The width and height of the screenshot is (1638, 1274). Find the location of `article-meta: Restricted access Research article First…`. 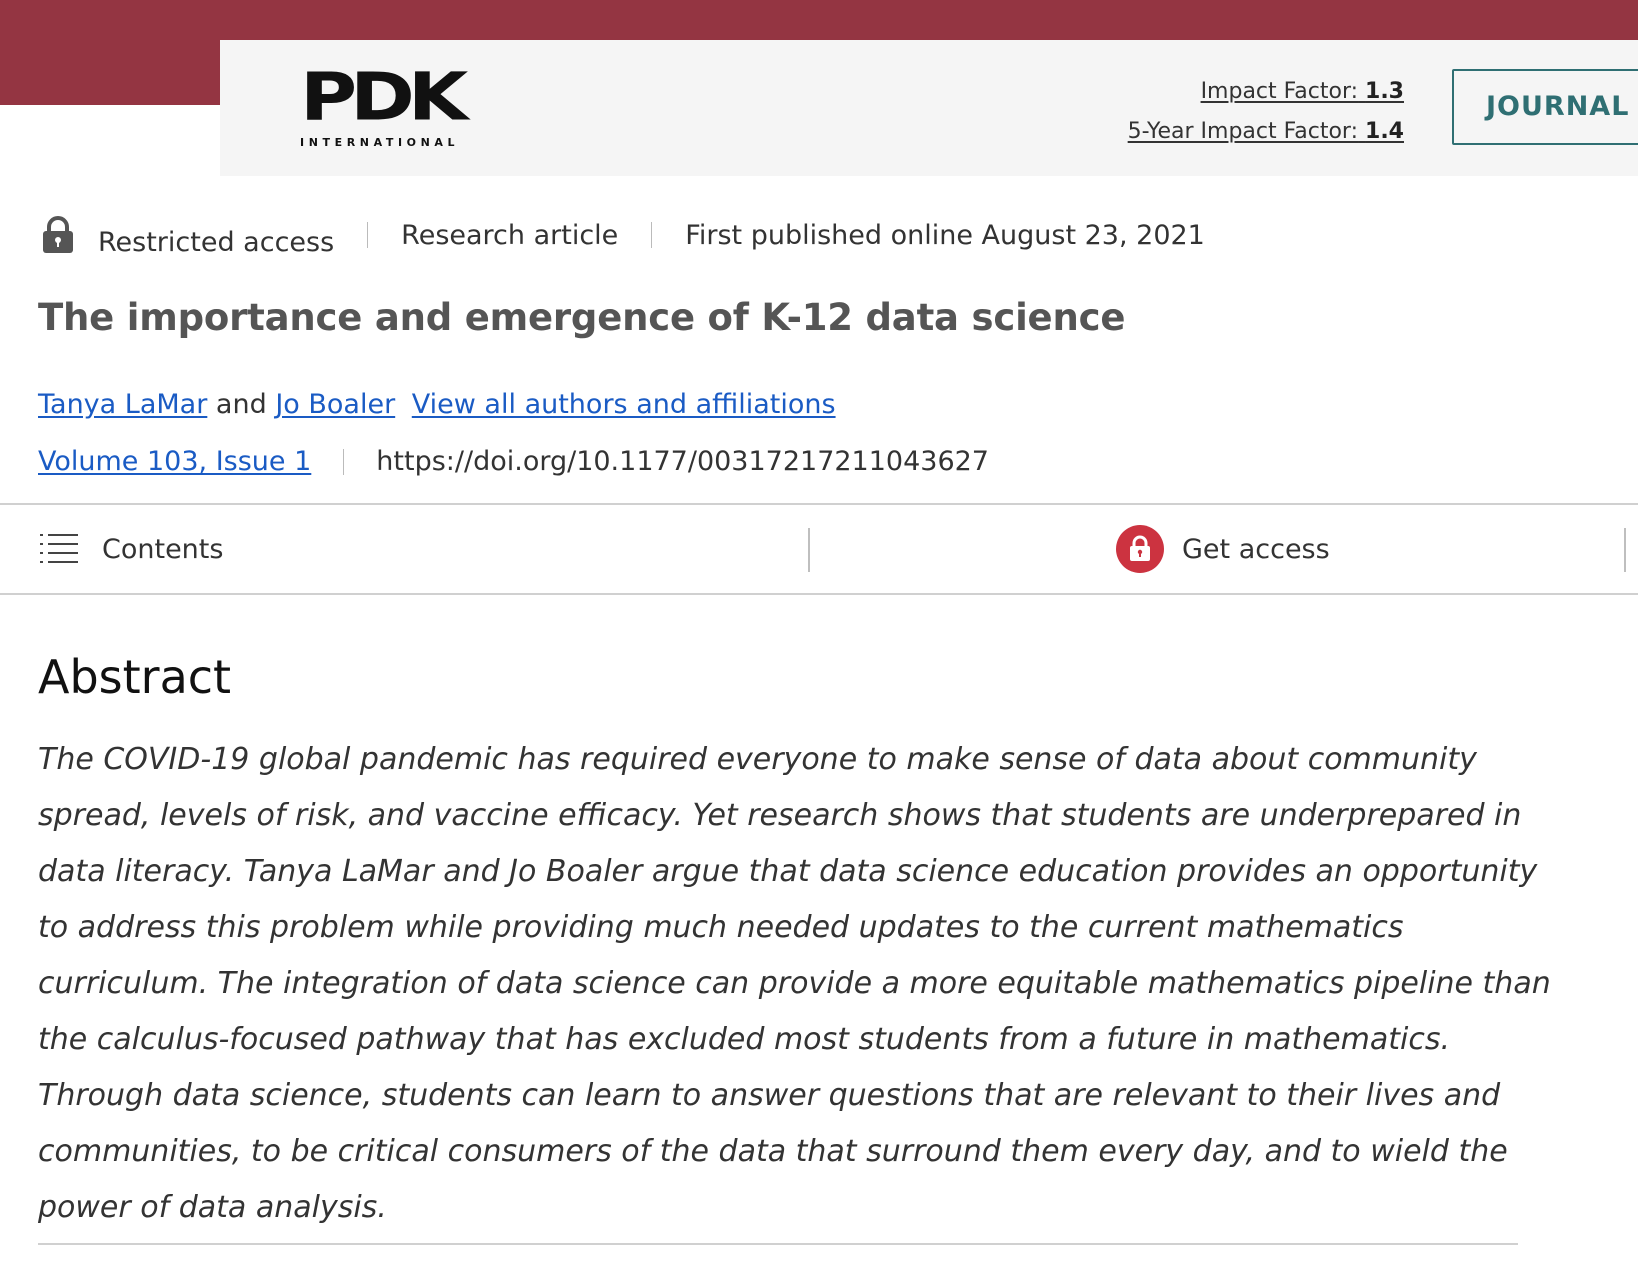

article-meta: Restricted access Research article First… is located at coordinates (621, 235).